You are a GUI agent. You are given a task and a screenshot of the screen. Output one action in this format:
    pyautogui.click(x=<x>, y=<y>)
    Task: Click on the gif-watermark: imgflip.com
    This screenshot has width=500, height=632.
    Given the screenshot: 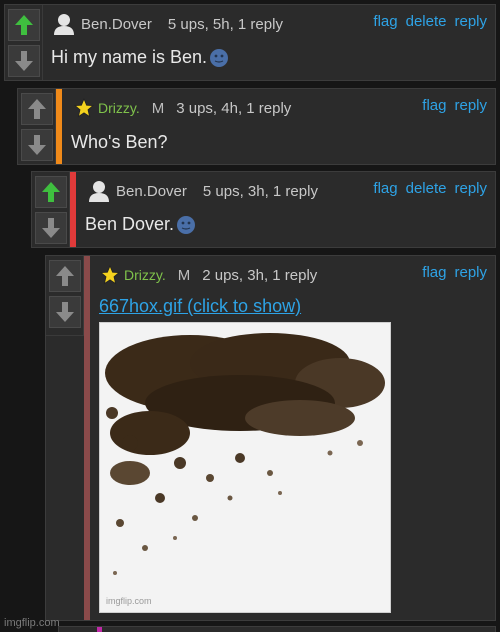 What is the action you would take?
    pyautogui.click(x=129, y=601)
    